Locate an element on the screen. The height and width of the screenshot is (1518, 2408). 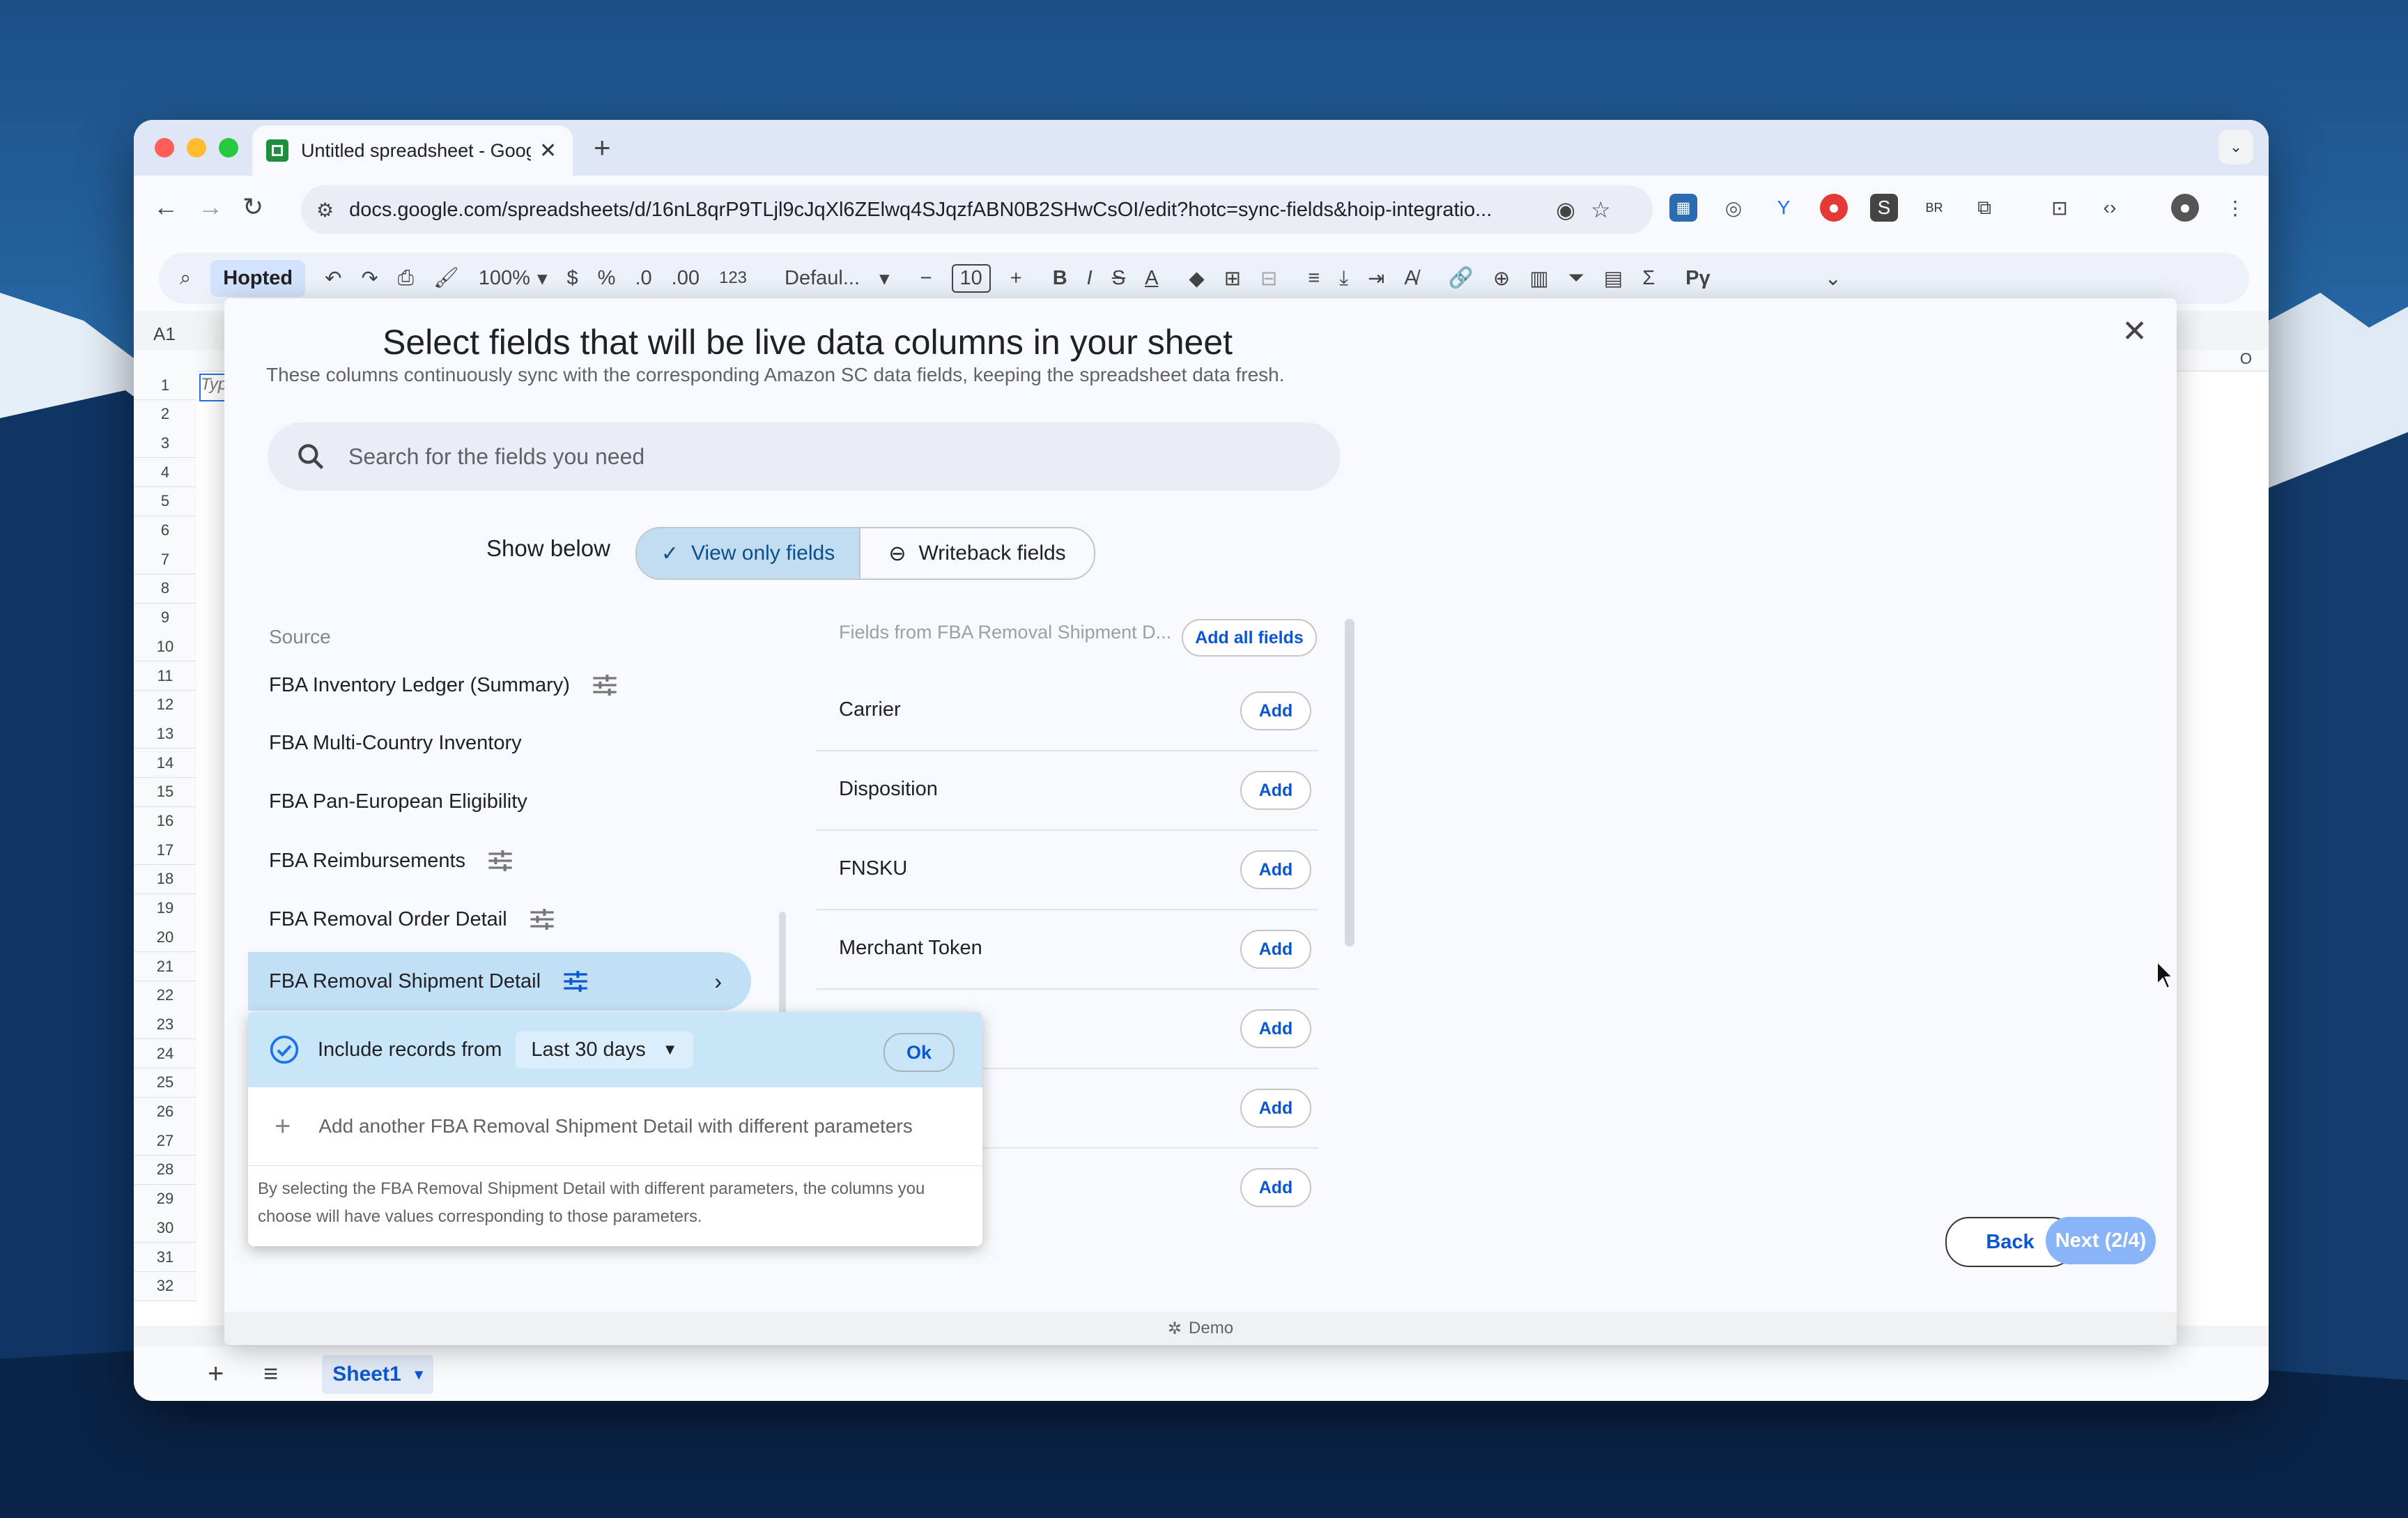
row-header: 17 is located at coordinates (165, 851).